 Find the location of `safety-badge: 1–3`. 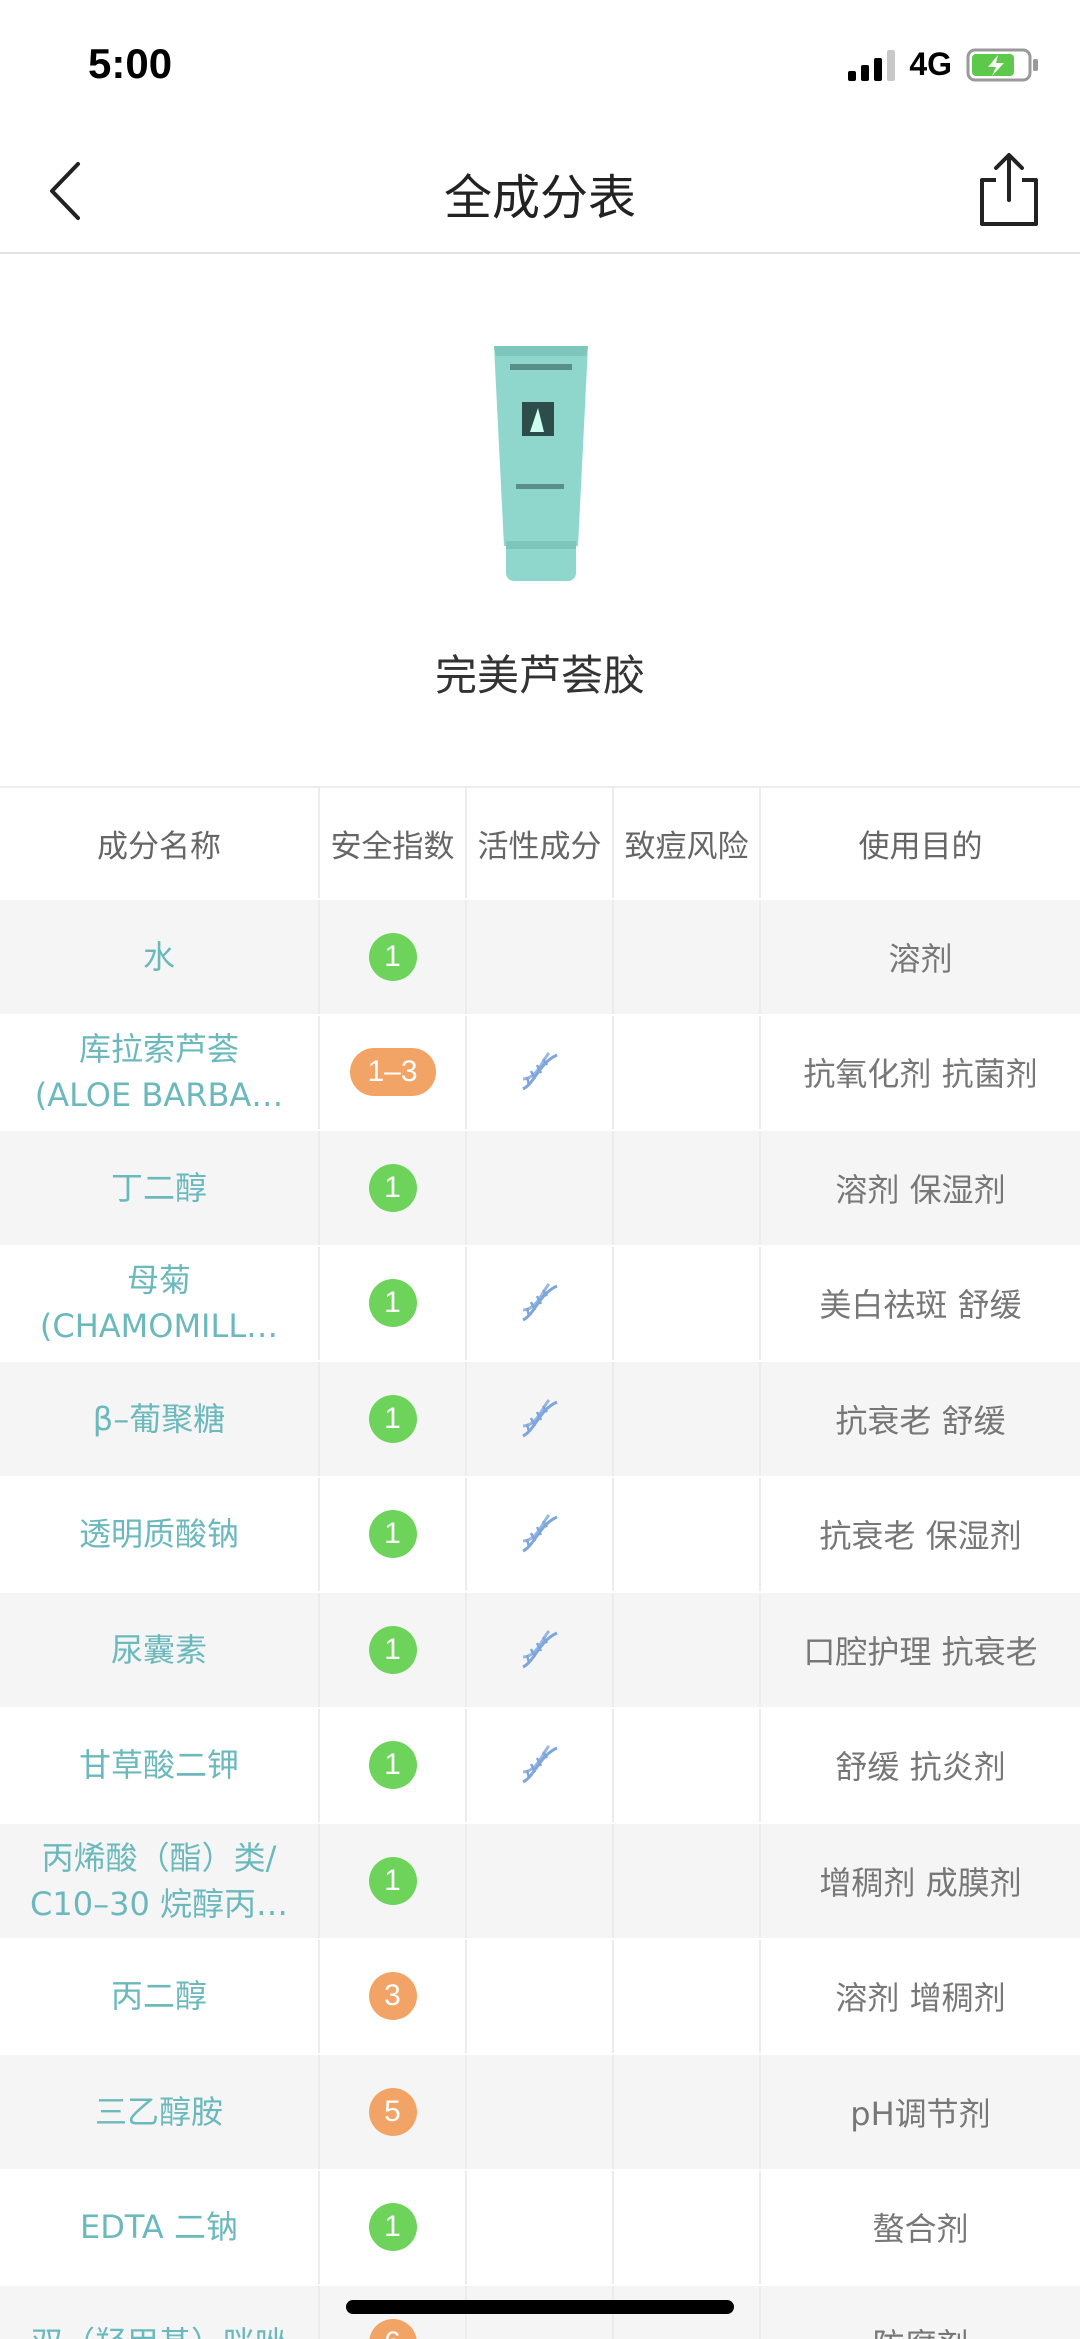

safety-badge: 1–3 is located at coordinates (392, 1072).